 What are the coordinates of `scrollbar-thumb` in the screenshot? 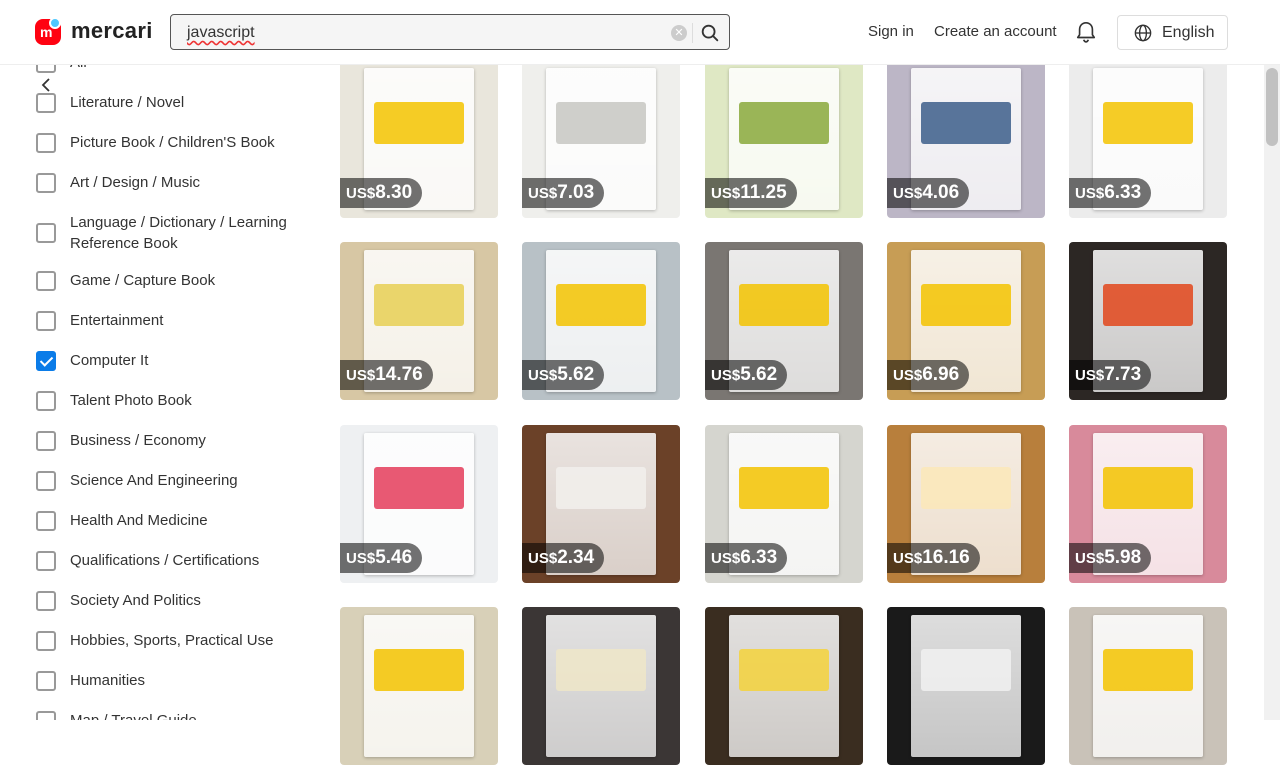 It's located at (1272, 107).